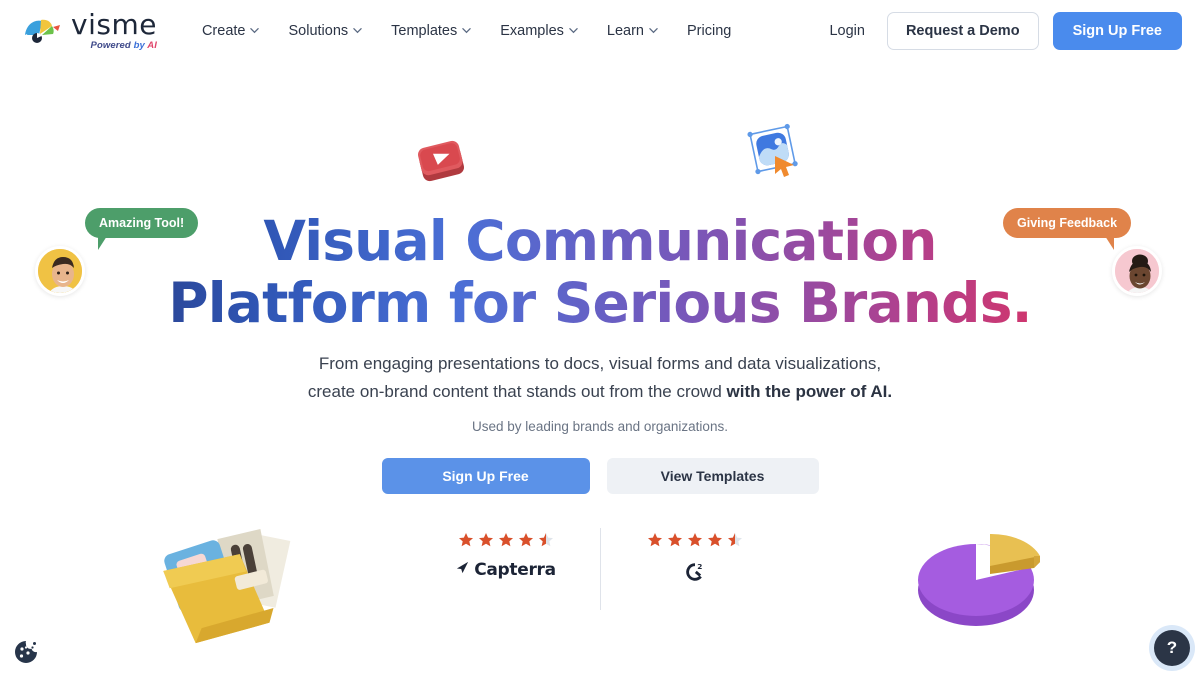 The height and width of the screenshot is (678, 1200). I want to click on nav-item-learn: Learn, so click(632, 31).